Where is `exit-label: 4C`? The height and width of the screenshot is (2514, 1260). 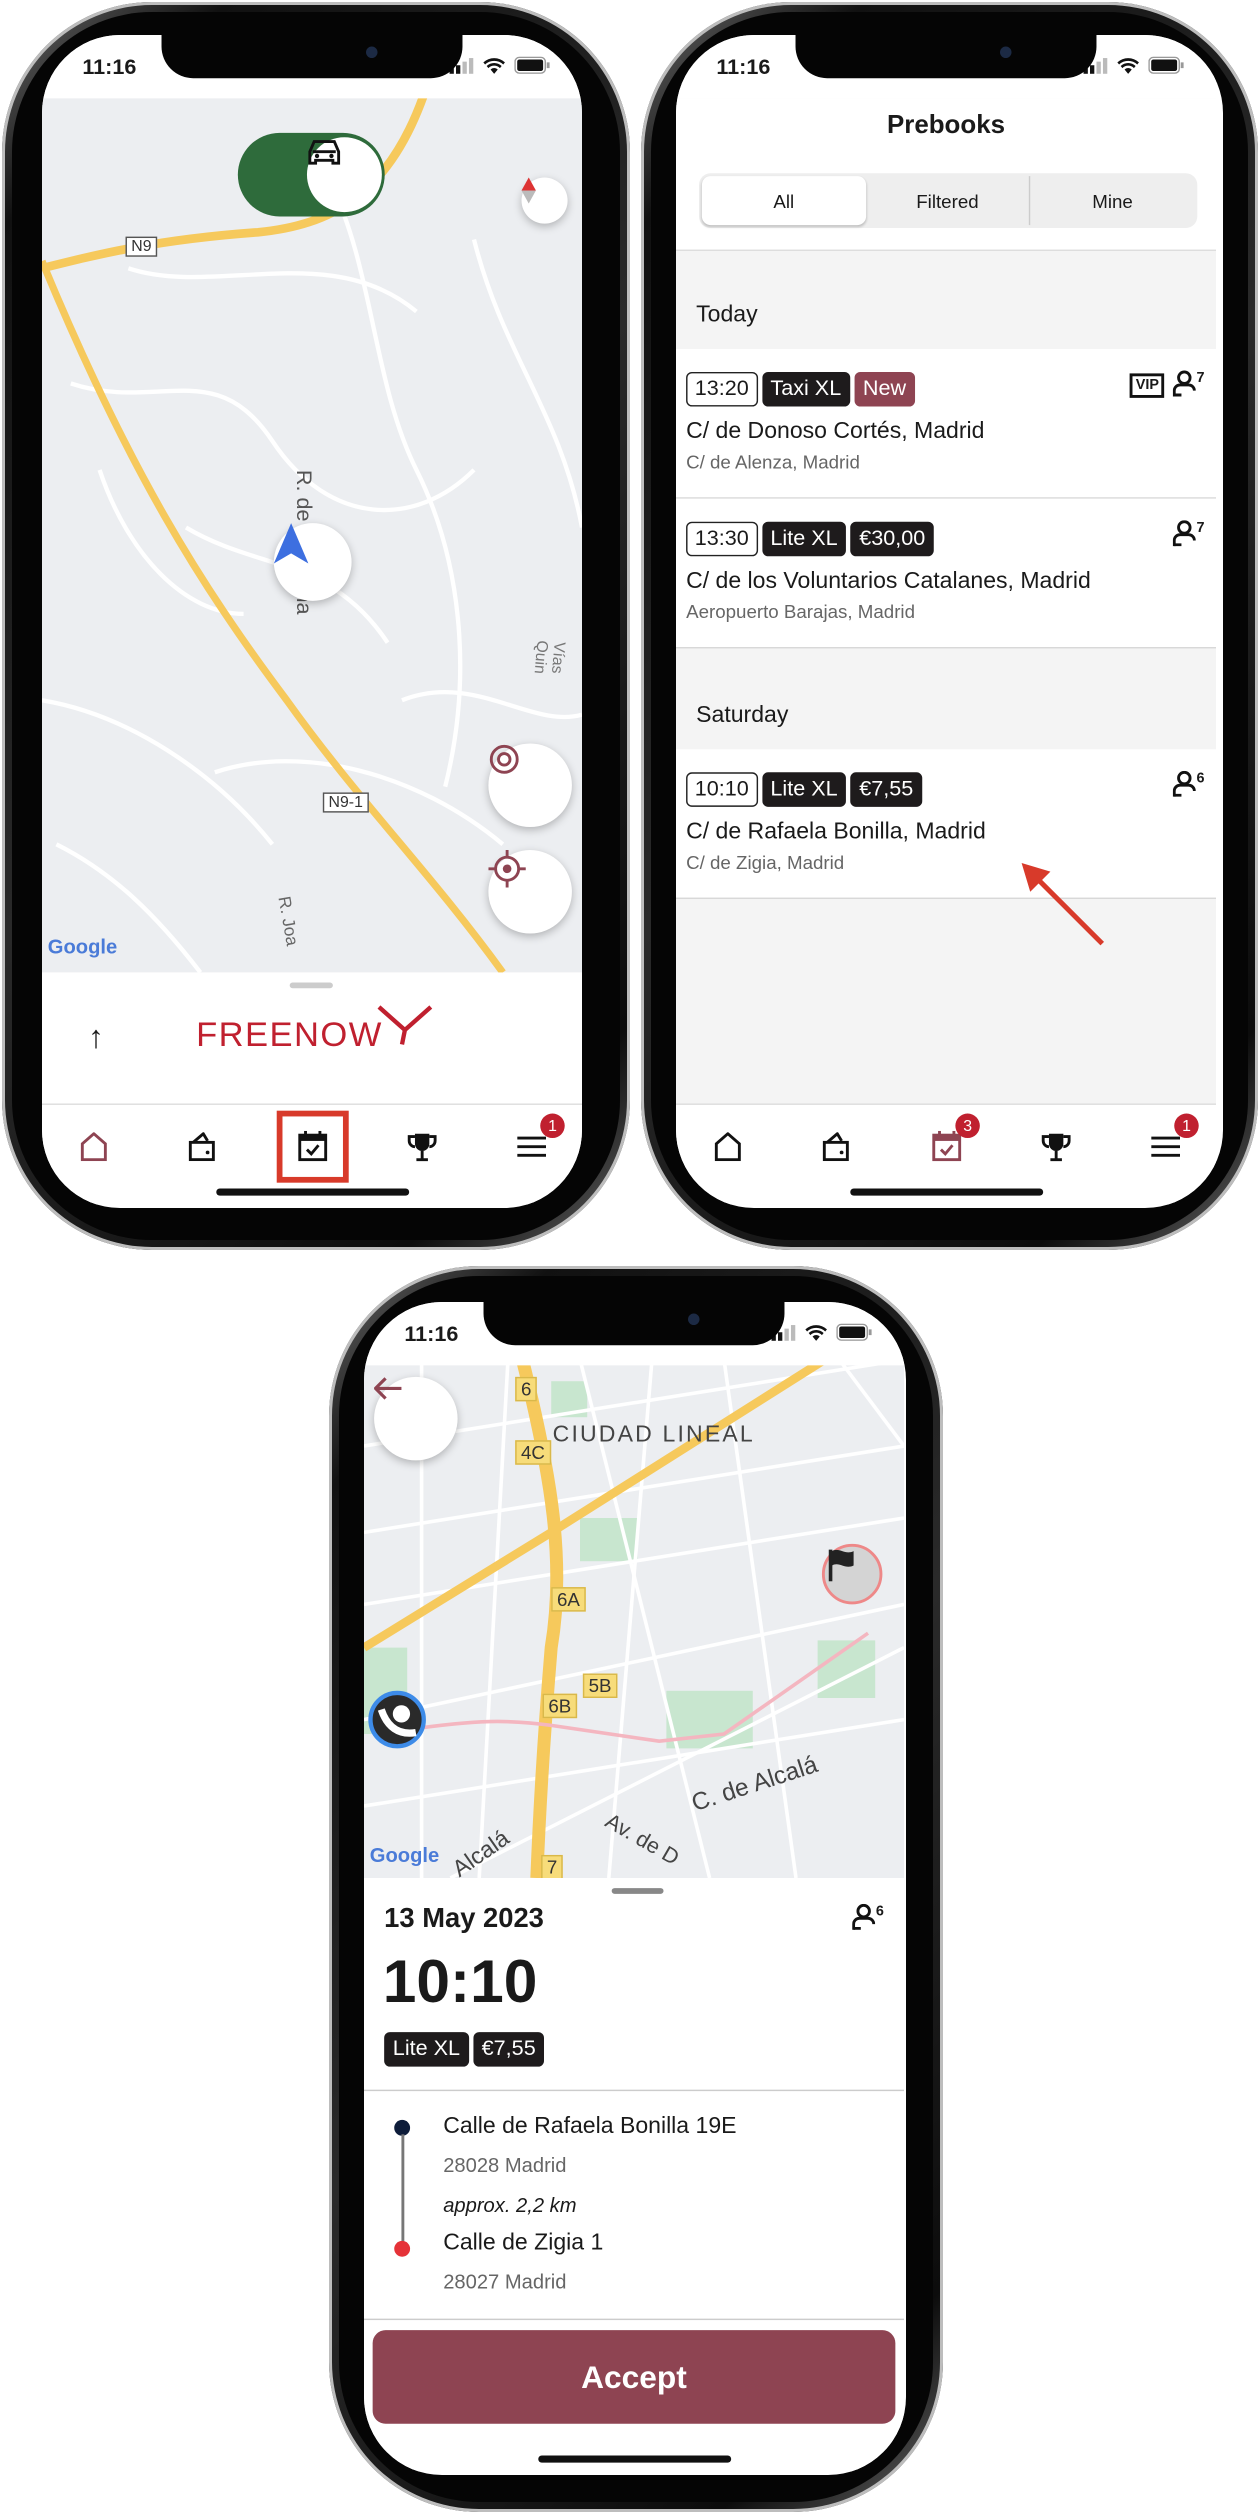
exit-label: 4C is located at coordinates (533, 1452).